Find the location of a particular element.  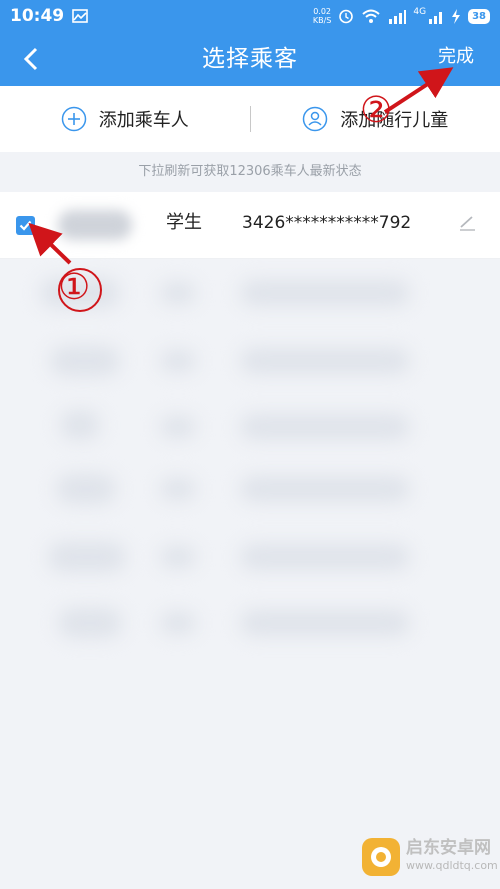

add-passenger-button: 添加乘车人 is located at coordinates (125, 119).